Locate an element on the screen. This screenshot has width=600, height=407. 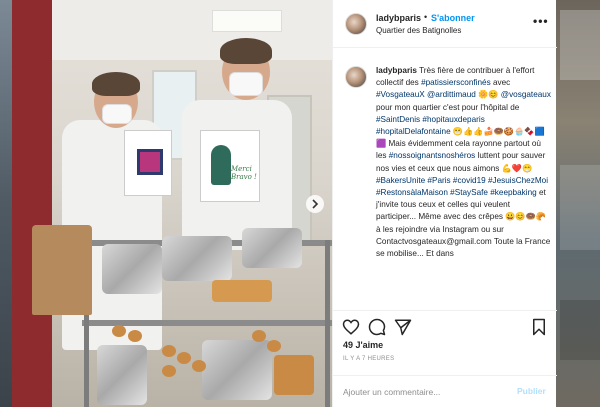
caption-segment: 🌼😊 is located at coordinates (488, 95).